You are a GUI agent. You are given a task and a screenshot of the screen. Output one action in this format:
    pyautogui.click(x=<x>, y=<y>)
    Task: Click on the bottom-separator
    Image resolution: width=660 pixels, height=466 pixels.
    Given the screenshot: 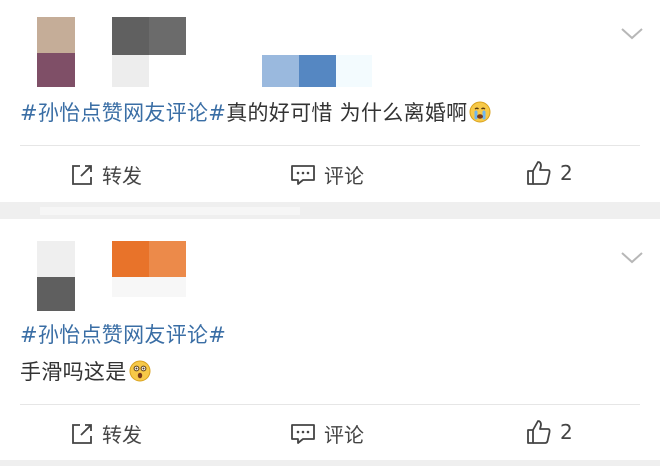 What is the action you would take?
    pyautogui.click(x=330, y=463)
    